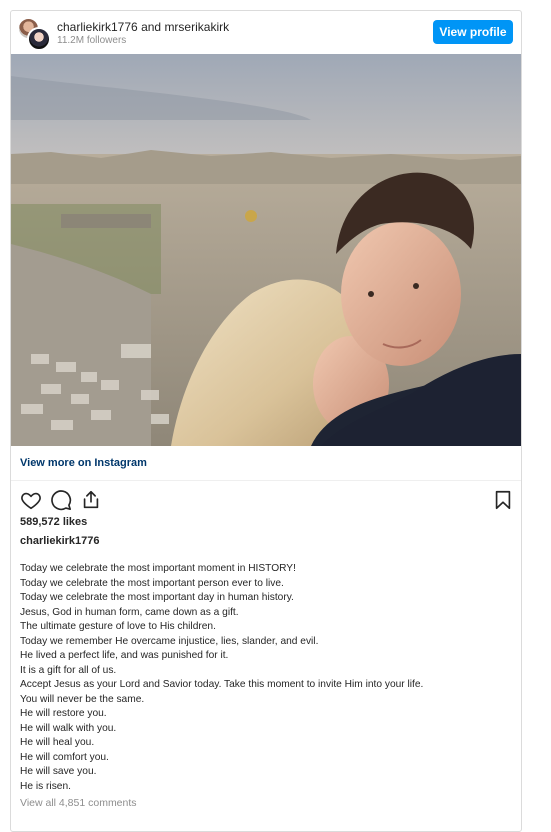 The image size is (551, 832). What do you see at coordinates (91, 500) in the screenshot?
I see `share-icon` at bounding box center [91, 500].